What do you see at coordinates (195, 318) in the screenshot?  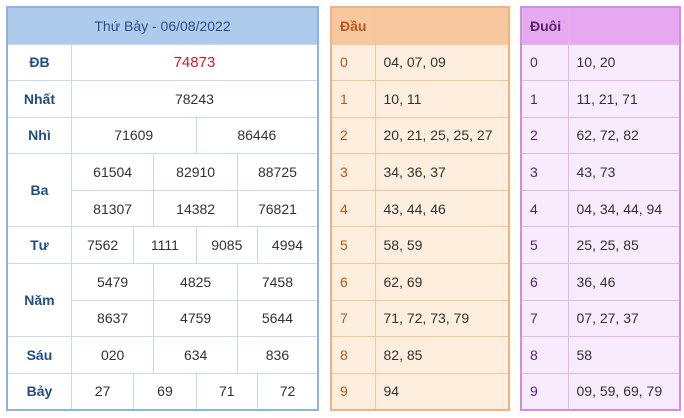 I see `prize-number: 4759` at bounding box center [195, 318].